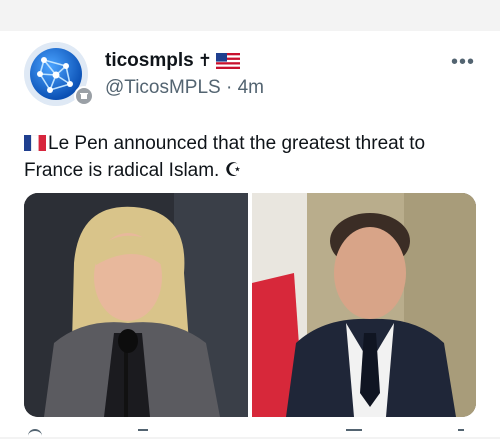  What do you see at coordinates (461, 434) in the screenshot?
I see `share-icon` at bounding box center [461, 434].